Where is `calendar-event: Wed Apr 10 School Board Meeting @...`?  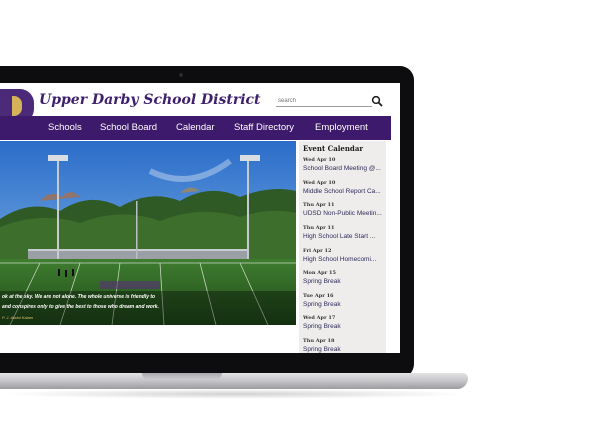
calendar-event: Wed Apr 10 School Board Meeting @... is located at coordinates (344, 165).